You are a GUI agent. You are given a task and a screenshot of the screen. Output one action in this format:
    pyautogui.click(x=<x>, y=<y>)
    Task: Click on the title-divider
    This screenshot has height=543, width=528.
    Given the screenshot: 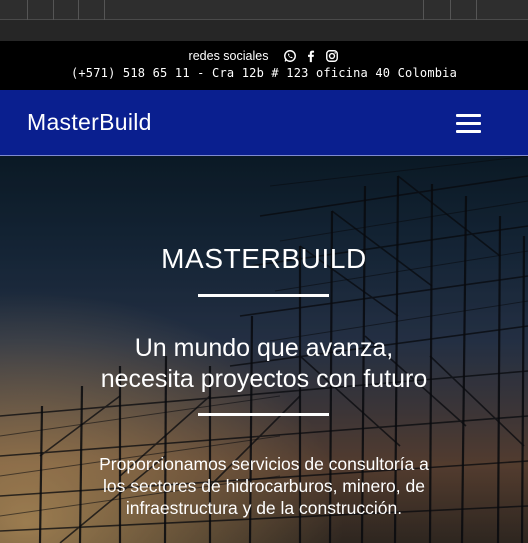 What is the action you would take?
    pyautogui.click(x=263, y=295)
    